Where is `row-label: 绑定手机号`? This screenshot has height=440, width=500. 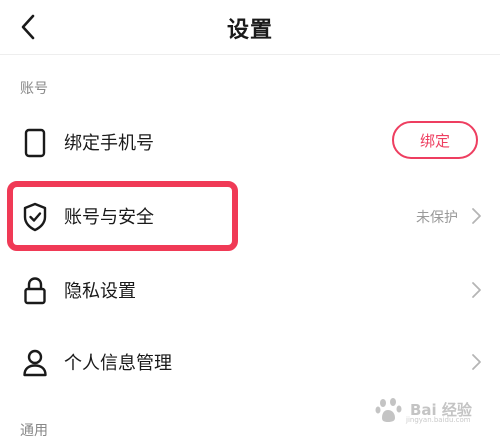
row-label: 绑定手机号 is located at coordinates (109, 143).